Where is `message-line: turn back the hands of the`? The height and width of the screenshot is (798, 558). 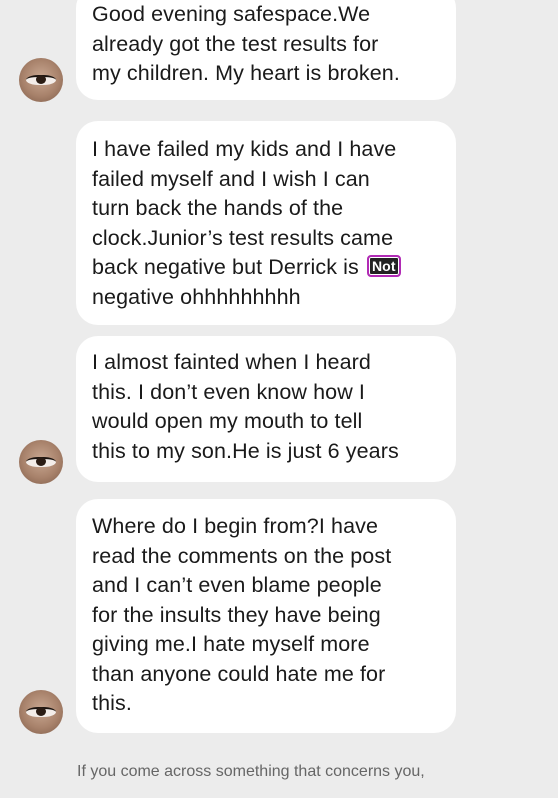 message-line: turn back the hands of the is located at coordinates (218, 208).